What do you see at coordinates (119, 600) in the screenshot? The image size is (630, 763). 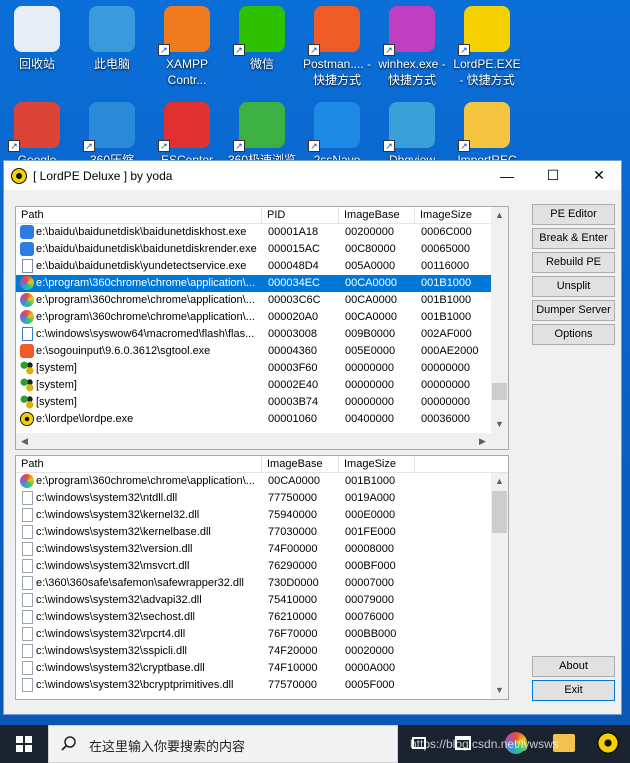 I see `module-path: c:\windows\system32\advapi32.dll` at bounding box center [119, 600].